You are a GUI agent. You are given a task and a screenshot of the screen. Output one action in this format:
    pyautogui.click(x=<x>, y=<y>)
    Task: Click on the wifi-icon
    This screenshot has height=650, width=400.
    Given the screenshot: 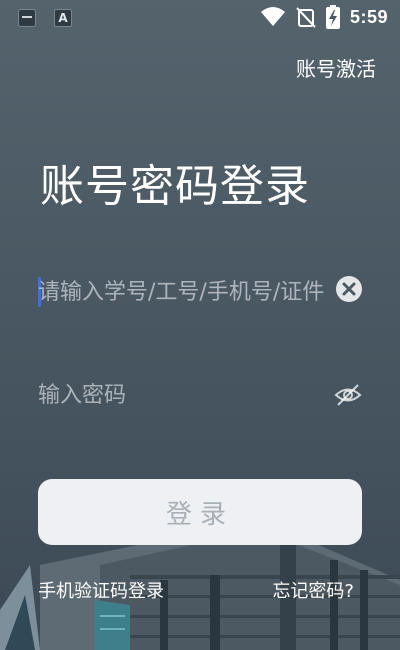 What is the action you would take?
    pyautogui.click(x=272, y=16)
    